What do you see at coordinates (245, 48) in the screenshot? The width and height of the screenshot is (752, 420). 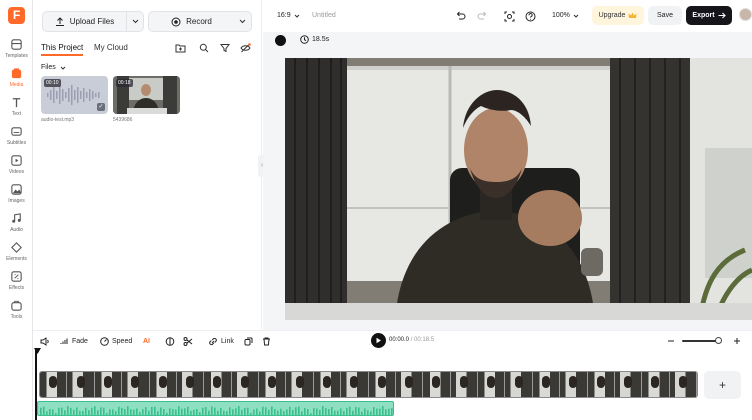 I see `hide-button` at bounding box center [245, 48].